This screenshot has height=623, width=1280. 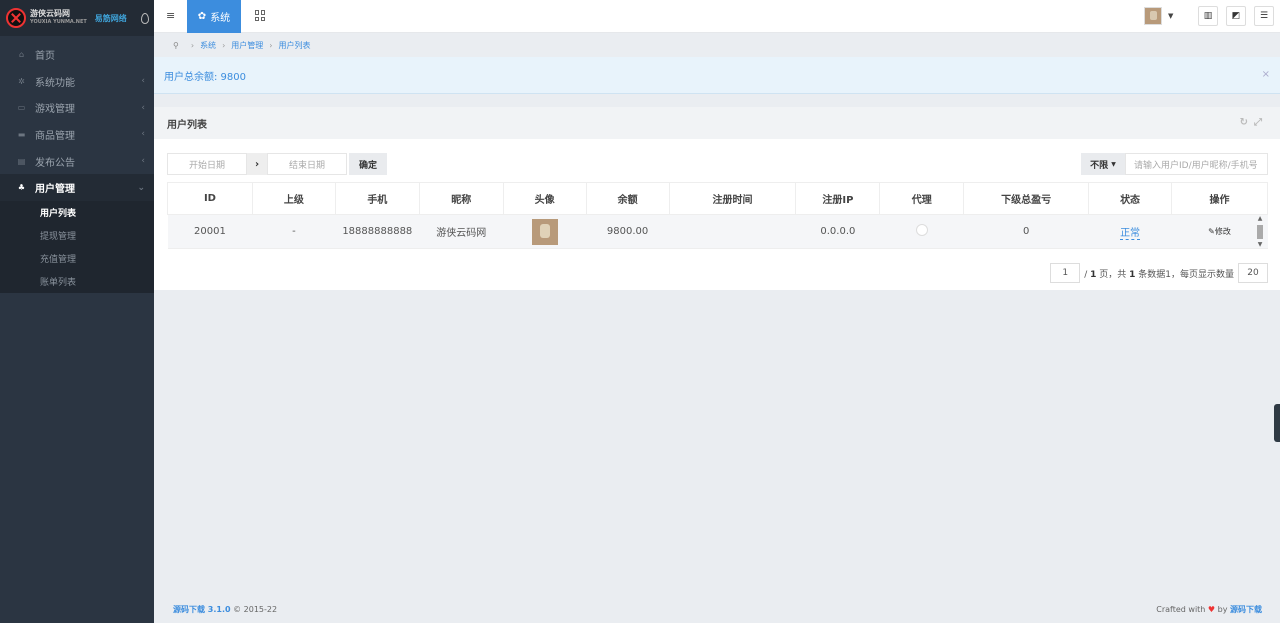 I want to click on gamepad-icon: ▭, so click(x=21, y=108).